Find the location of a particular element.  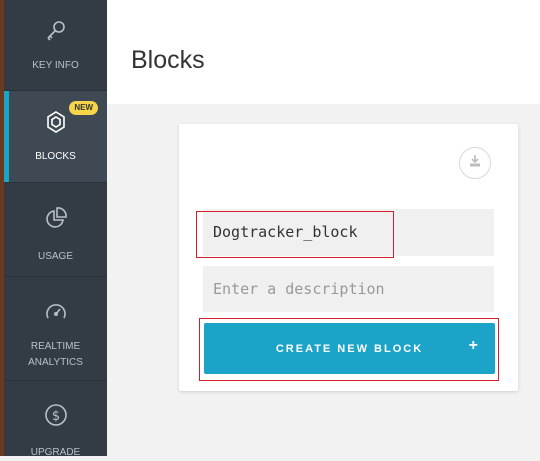

sidebar-item-label: KEY INFO is located at coordinates (55, 65).